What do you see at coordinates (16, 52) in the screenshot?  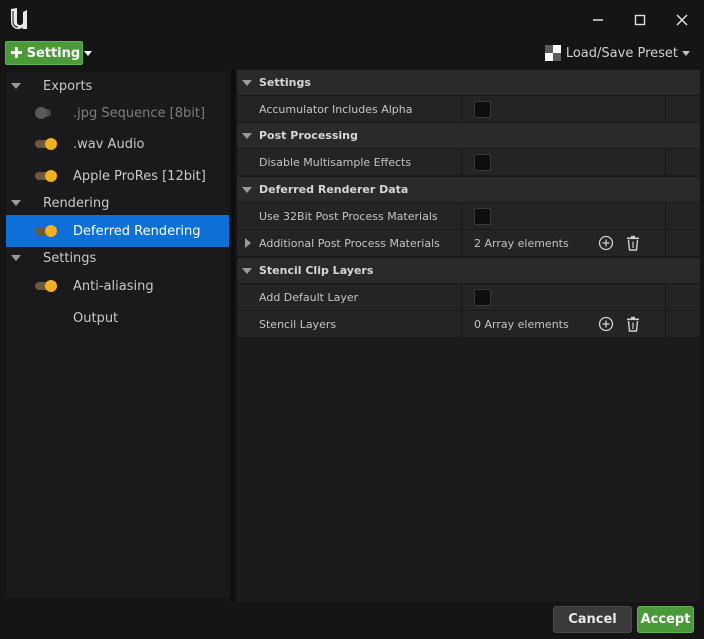 I see `plus-icon: ✚` at bounding box center [16, 52].